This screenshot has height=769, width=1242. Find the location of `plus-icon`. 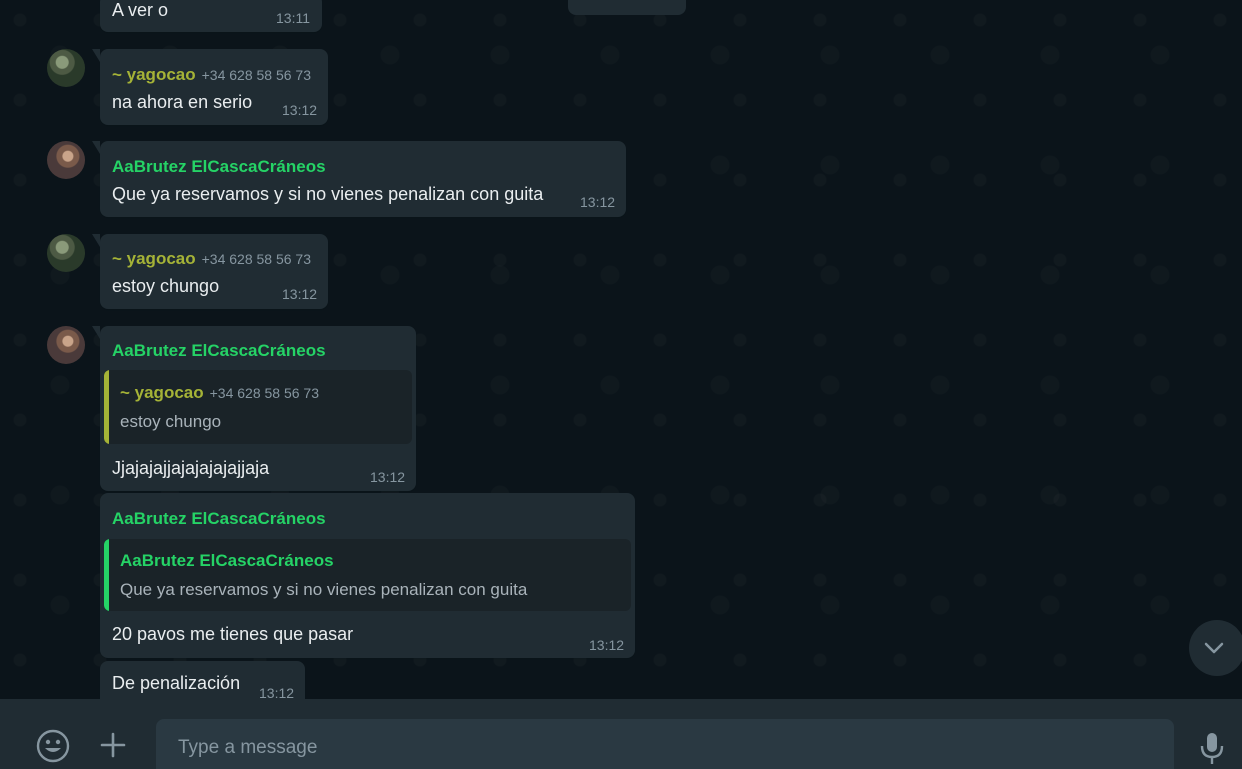

plus-icon is located at coordinates (113, 745).